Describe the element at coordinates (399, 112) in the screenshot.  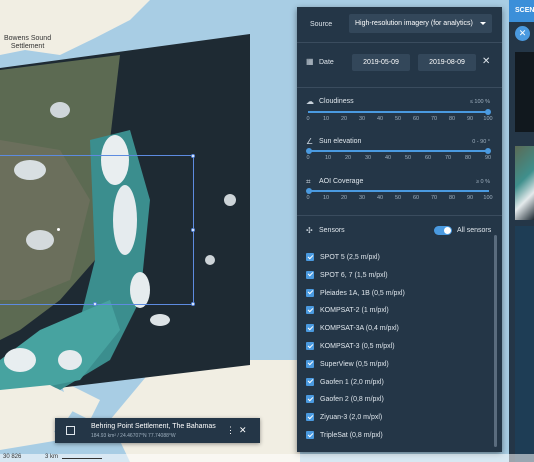
I see `cloudiness-slider` at that location.